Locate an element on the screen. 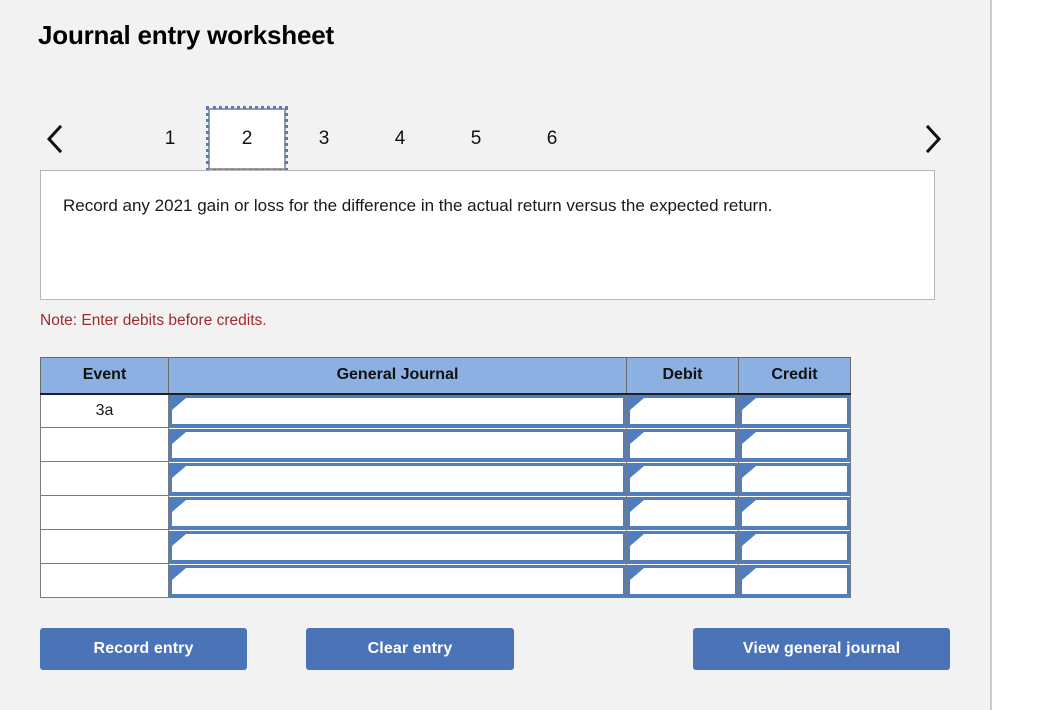 Image resolution: width=1042 pixels, height=710 pixels. pager-tab-5: 5 is located at coordinates (476, 139).